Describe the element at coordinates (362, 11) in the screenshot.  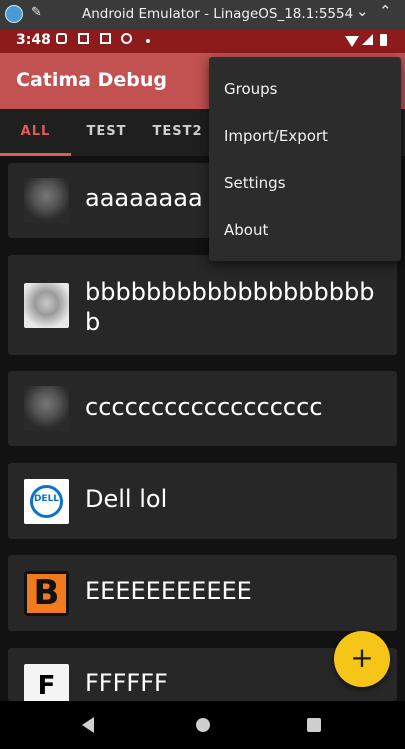
I see `chevron-down-icon: ⌄` at that location.